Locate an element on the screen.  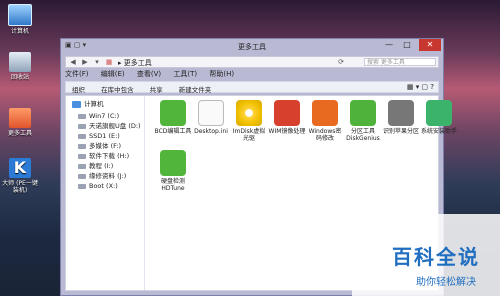
recycle-bin-icon is located at coordinates (20, 62).